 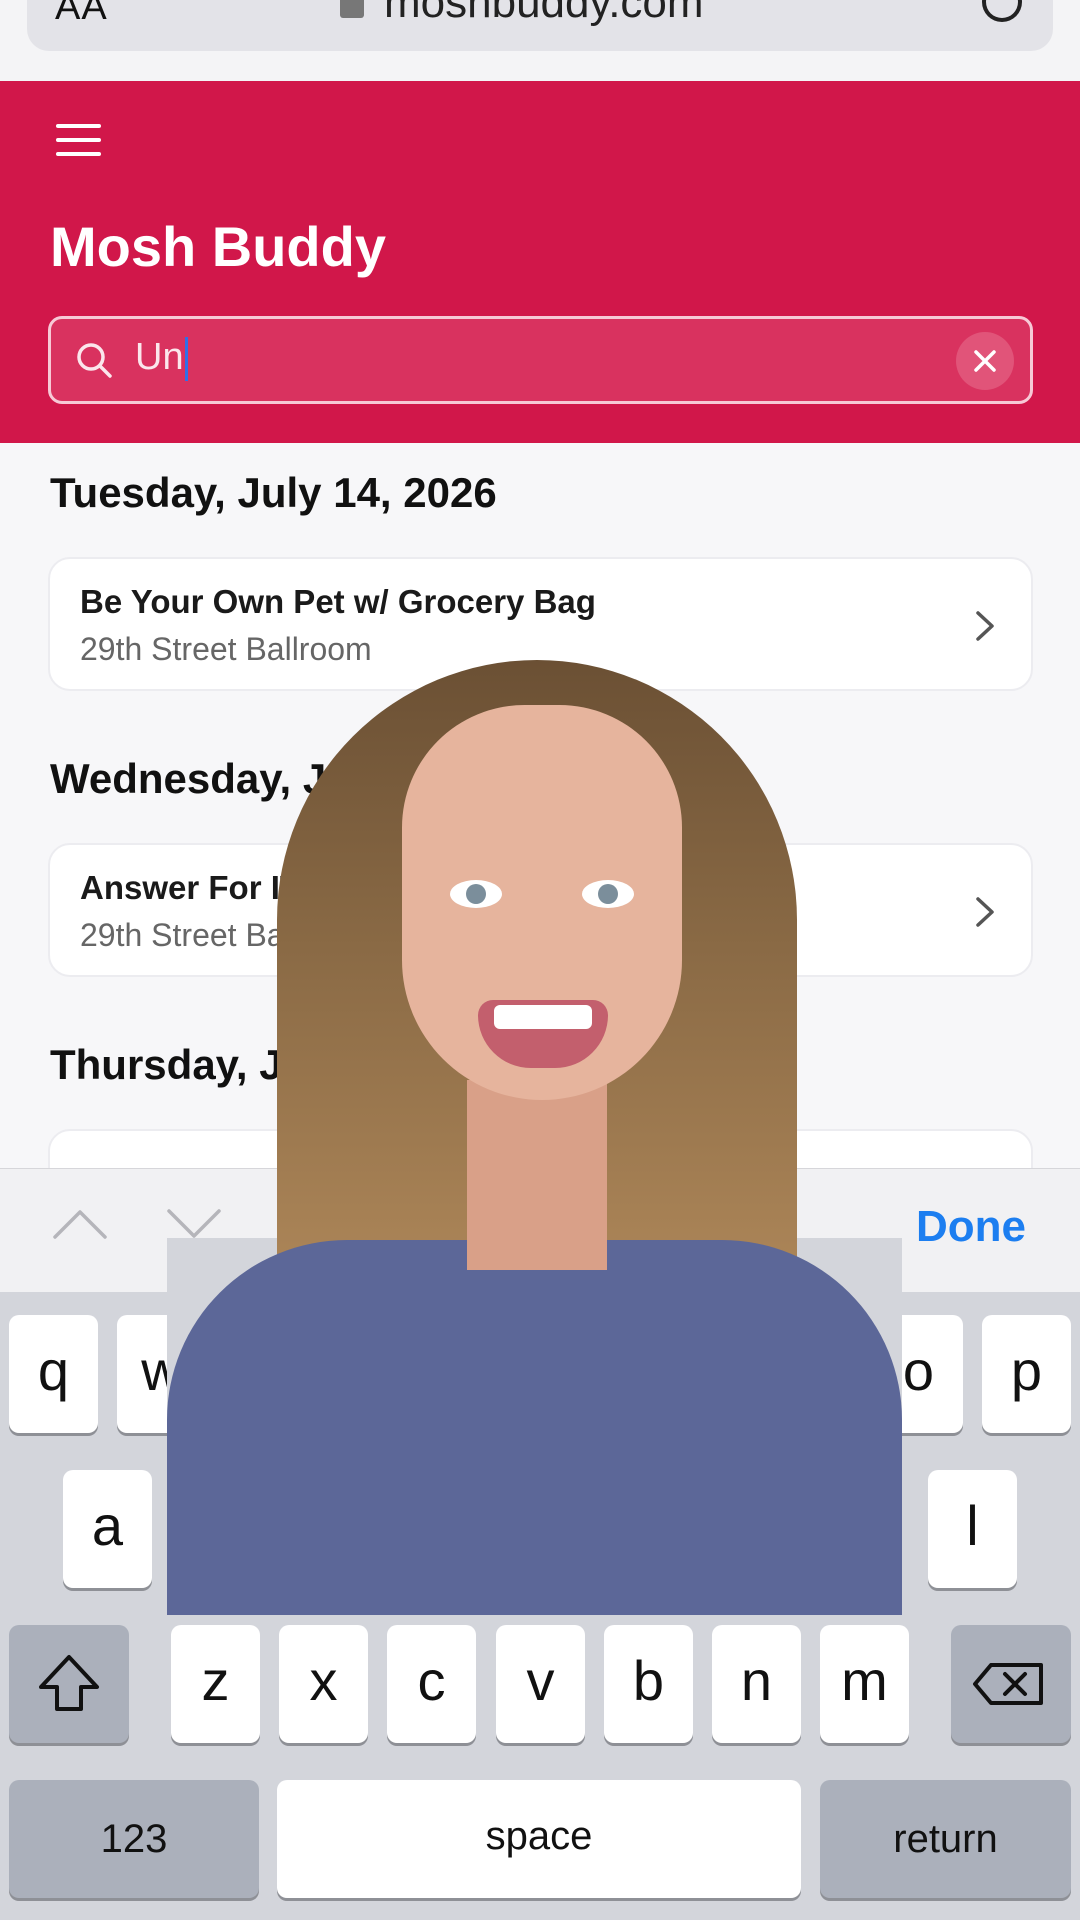 What do you see at coordinates (971, 1227) in the screenshot?
I see `done-button: Done` at bounding box center [971, 1227].